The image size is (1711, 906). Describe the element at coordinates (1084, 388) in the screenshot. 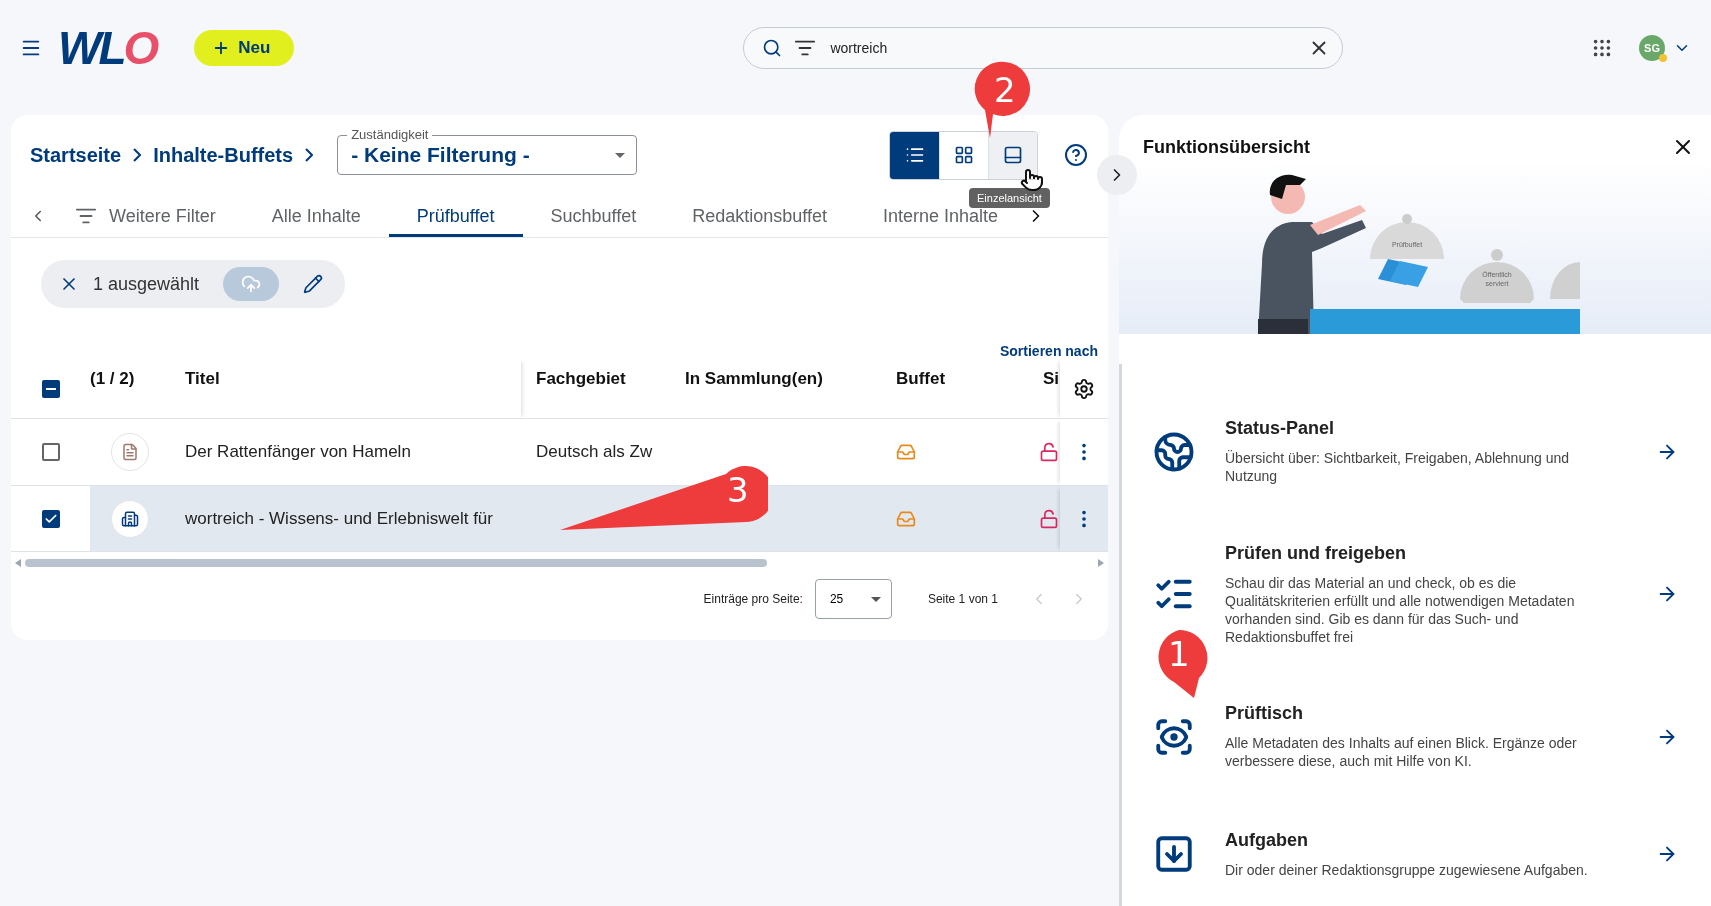

I see `settings-icon` at that location.